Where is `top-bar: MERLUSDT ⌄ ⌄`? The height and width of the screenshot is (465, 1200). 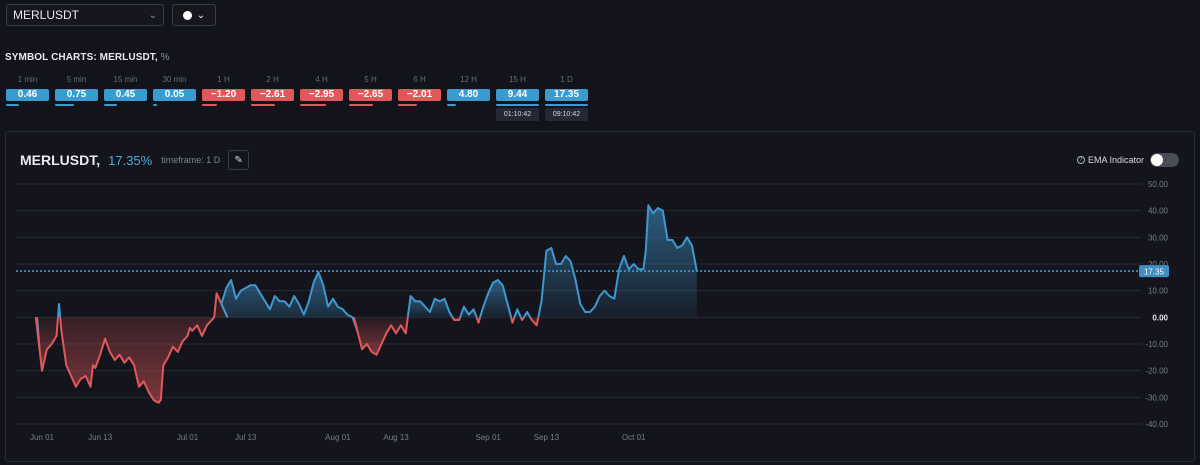 top-bar: MERLUSDT ⌄ ⌄ is located at coordinates (111, 15).